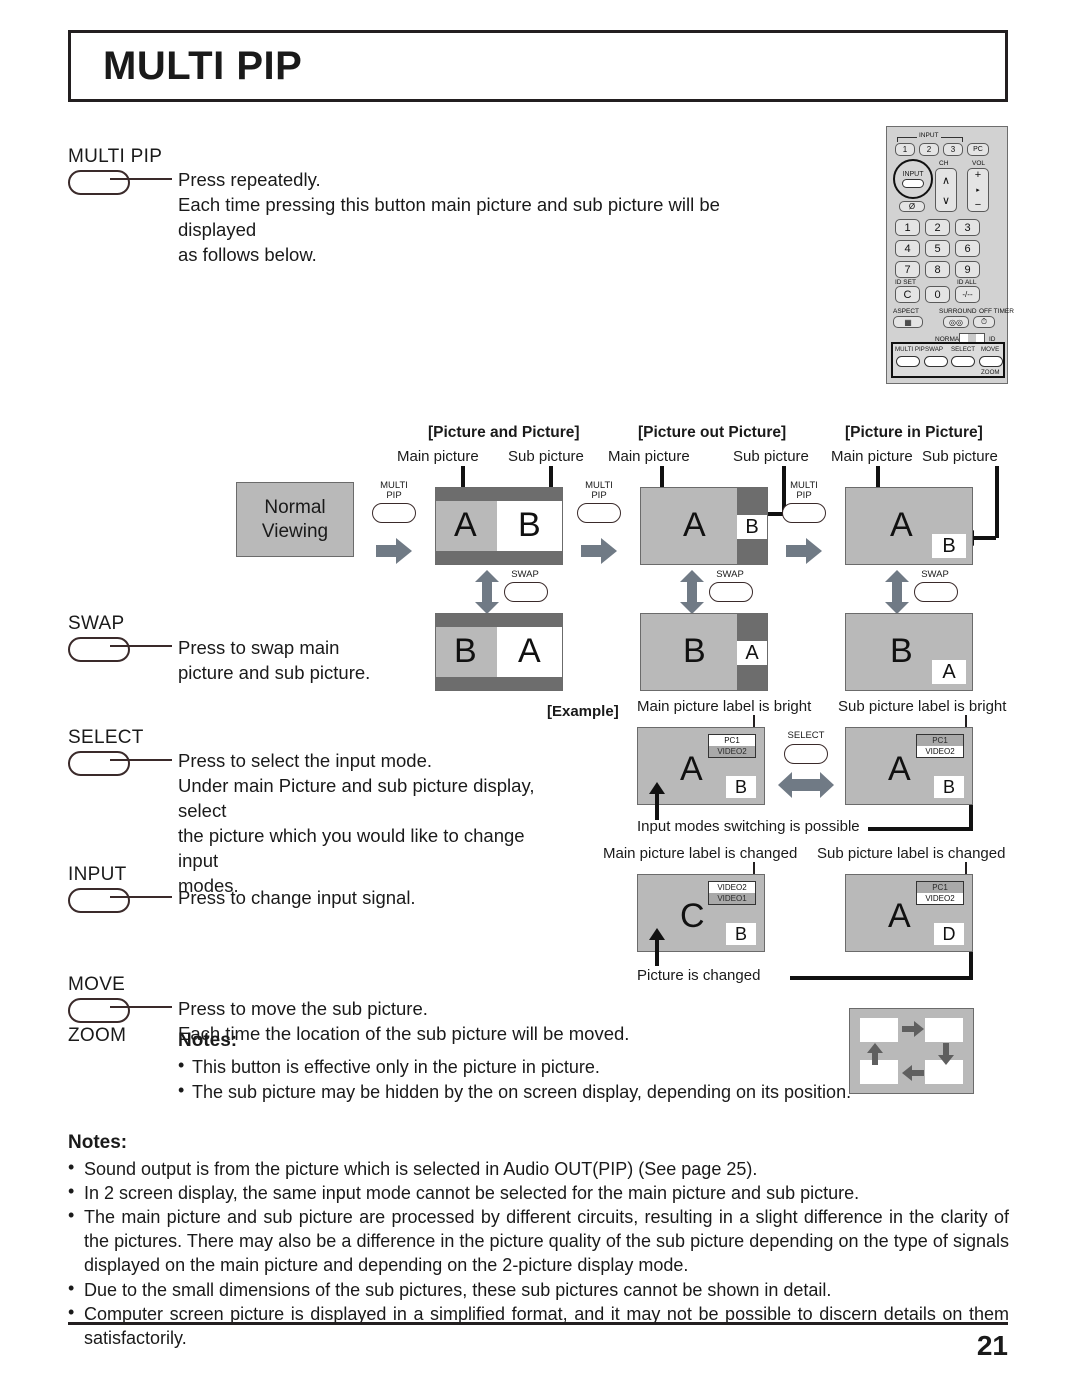 Image resolution: width=1080 pixels, height=1397 pixels. What do you see at coordinates (978, 205) in the screenshot?
I see `remote-vol-down: −` at bounding box center [978, 205].